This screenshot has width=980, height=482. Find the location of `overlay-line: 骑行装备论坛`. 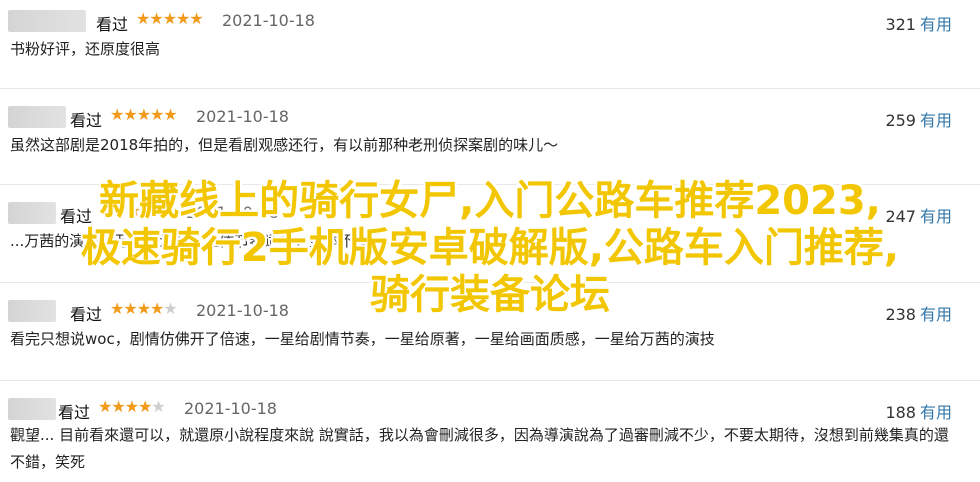

overlay-line: 骑行装备论坛 is located at coordinates (490, 295).